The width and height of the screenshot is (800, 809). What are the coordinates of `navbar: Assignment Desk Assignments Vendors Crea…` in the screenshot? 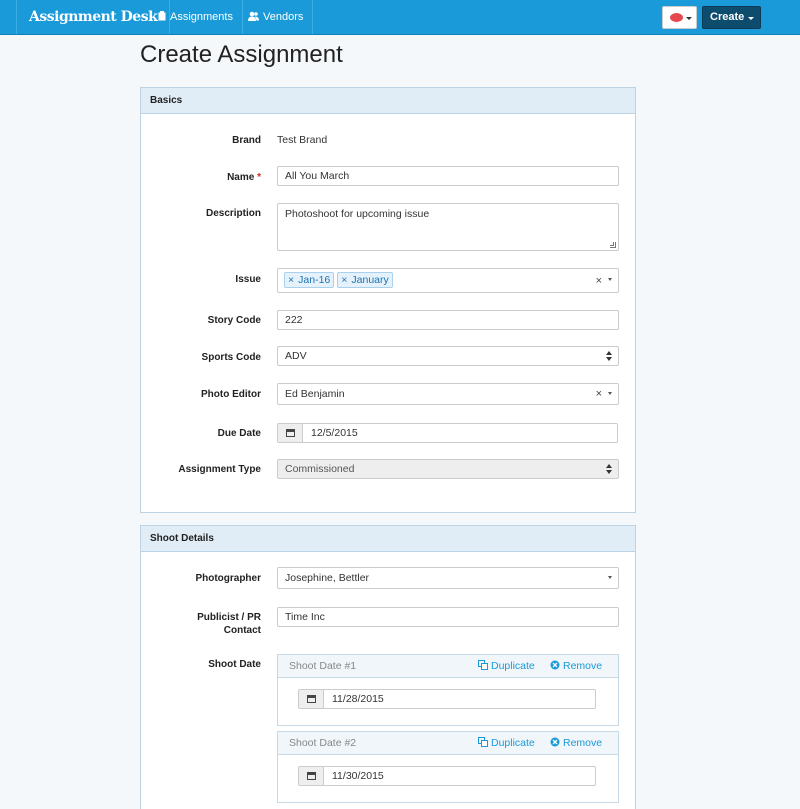 It's located at (400, 17).